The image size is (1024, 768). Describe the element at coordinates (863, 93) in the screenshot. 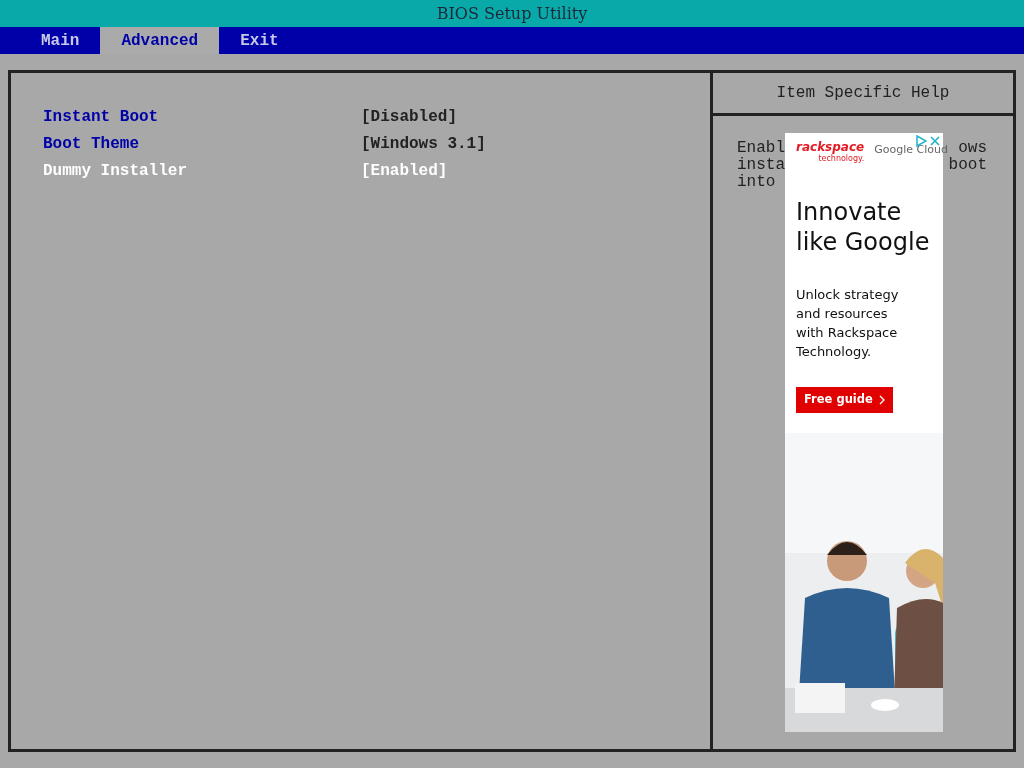

I see `help-title: Item Specific Help` at that location.